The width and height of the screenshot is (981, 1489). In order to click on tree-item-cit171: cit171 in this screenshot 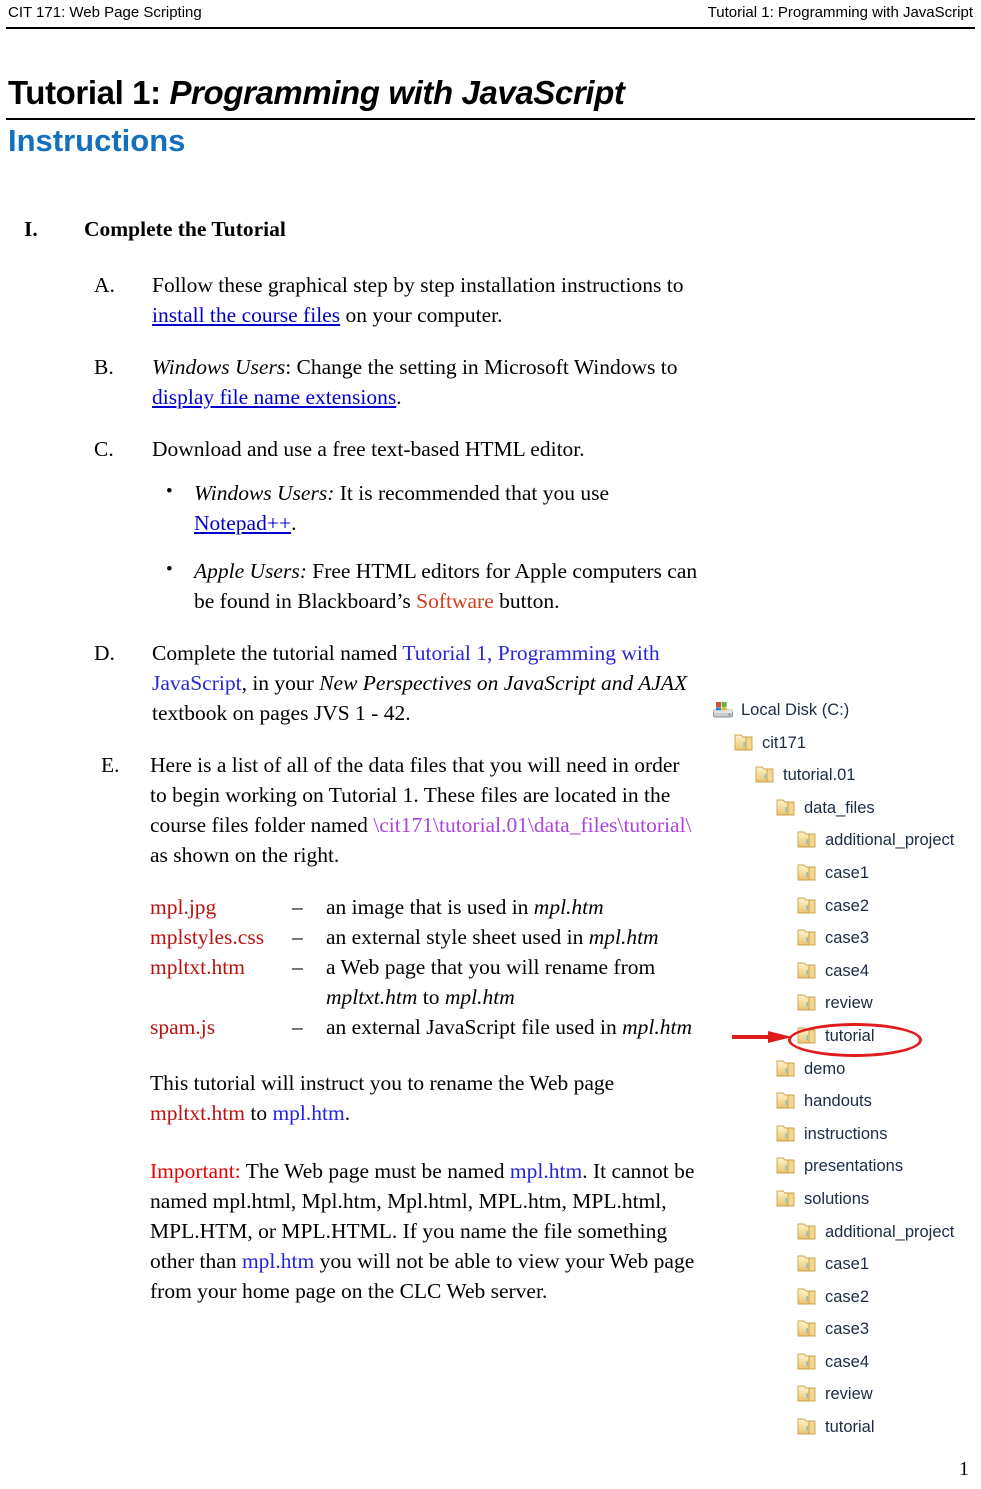, I will do `click(846, 743)`.